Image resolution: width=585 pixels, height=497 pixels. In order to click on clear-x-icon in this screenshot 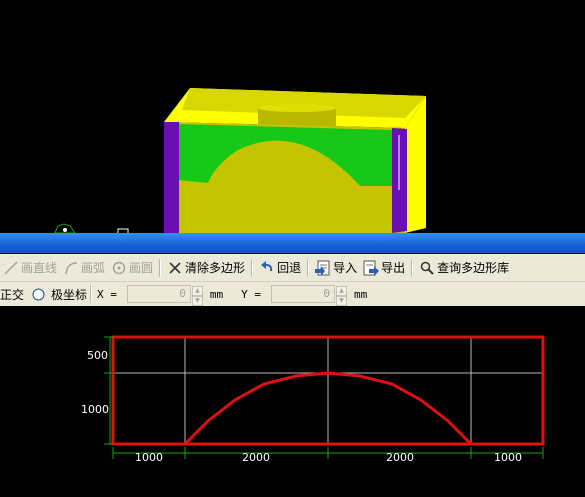, I will do `click(175, 268)`.